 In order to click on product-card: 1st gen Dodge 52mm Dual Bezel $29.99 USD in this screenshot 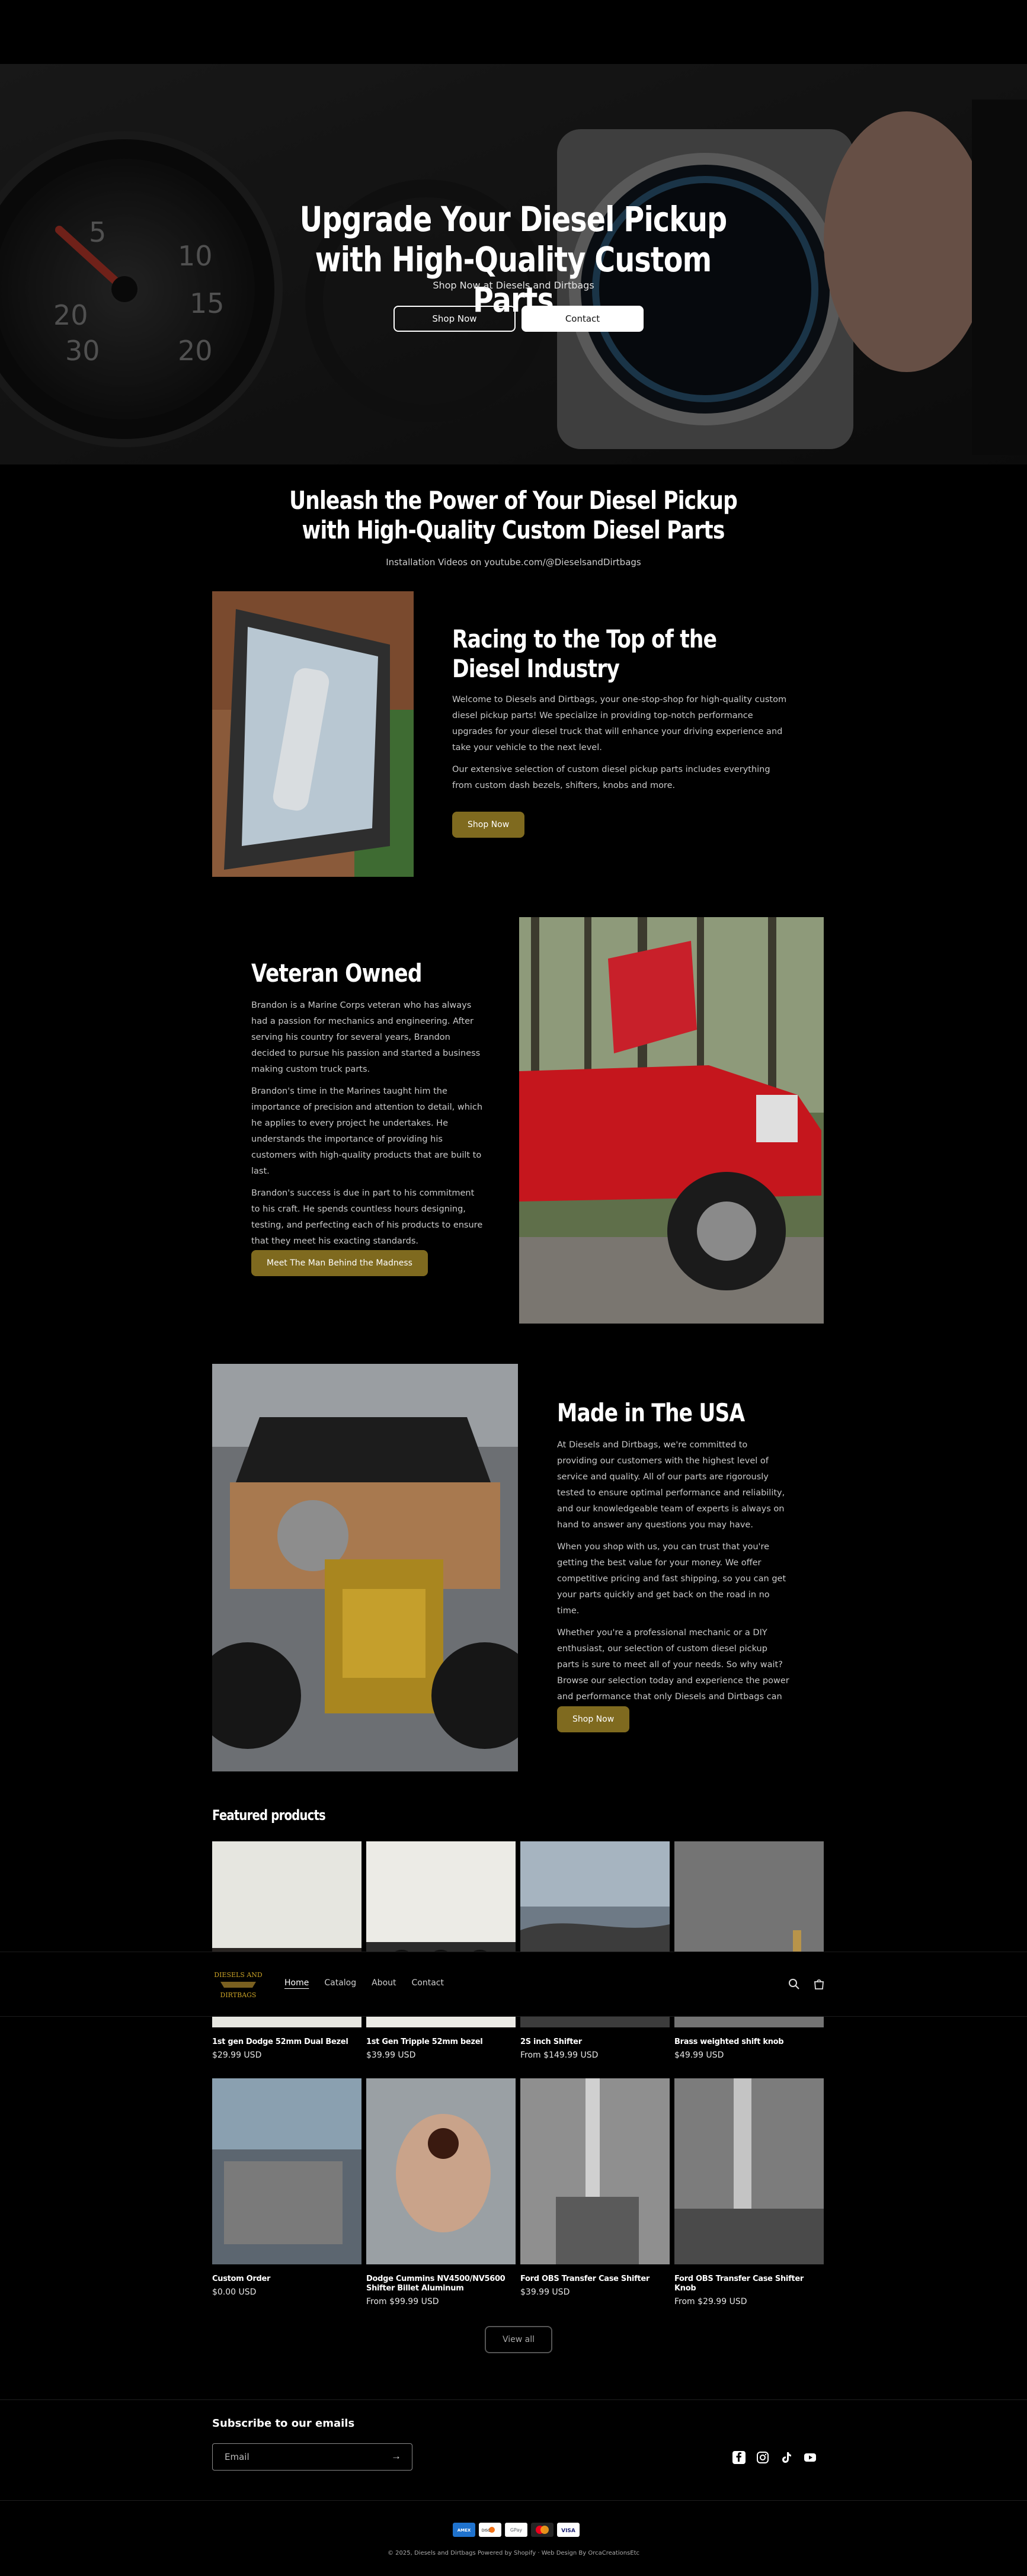, I will do `click(286, 1950)`.